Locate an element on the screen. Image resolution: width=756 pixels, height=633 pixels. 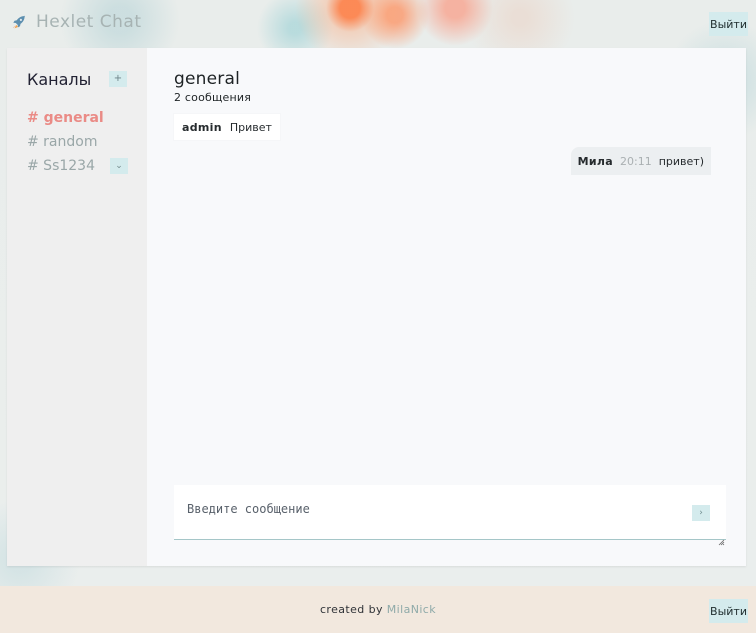
plus-icon: + is located at coordinates (118, 78).